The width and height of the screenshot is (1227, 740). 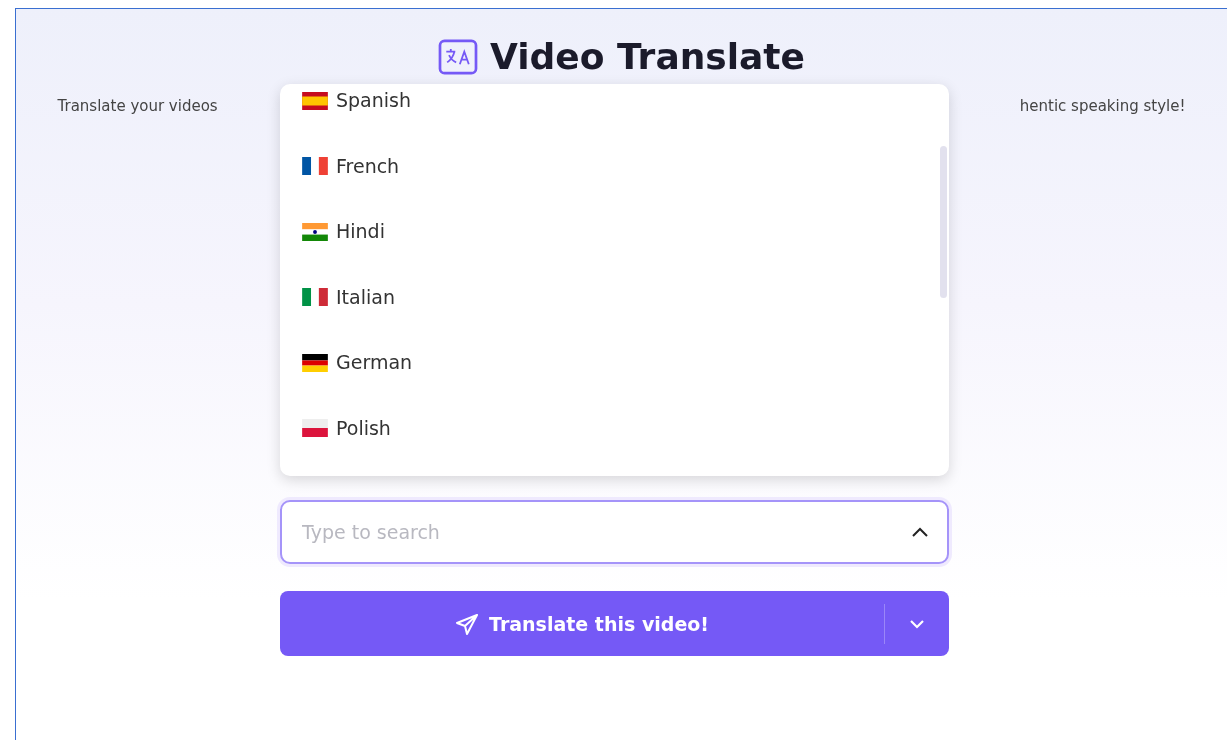 What do you see at coordinates (647, 57) in the screenshot?
I see `page-title: Video Translate` at bounding box center [647, 57].